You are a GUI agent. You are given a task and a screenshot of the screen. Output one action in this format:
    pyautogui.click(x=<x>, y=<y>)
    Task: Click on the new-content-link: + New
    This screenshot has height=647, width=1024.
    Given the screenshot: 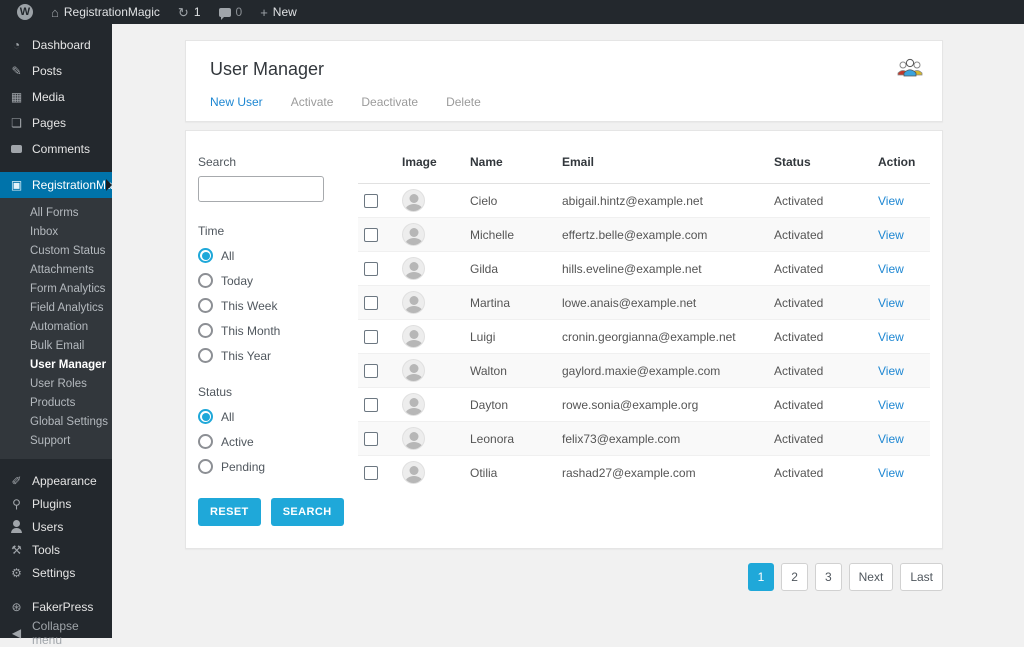 What is the action you would take?
    pyautogui.click(x=278, y=12)
    